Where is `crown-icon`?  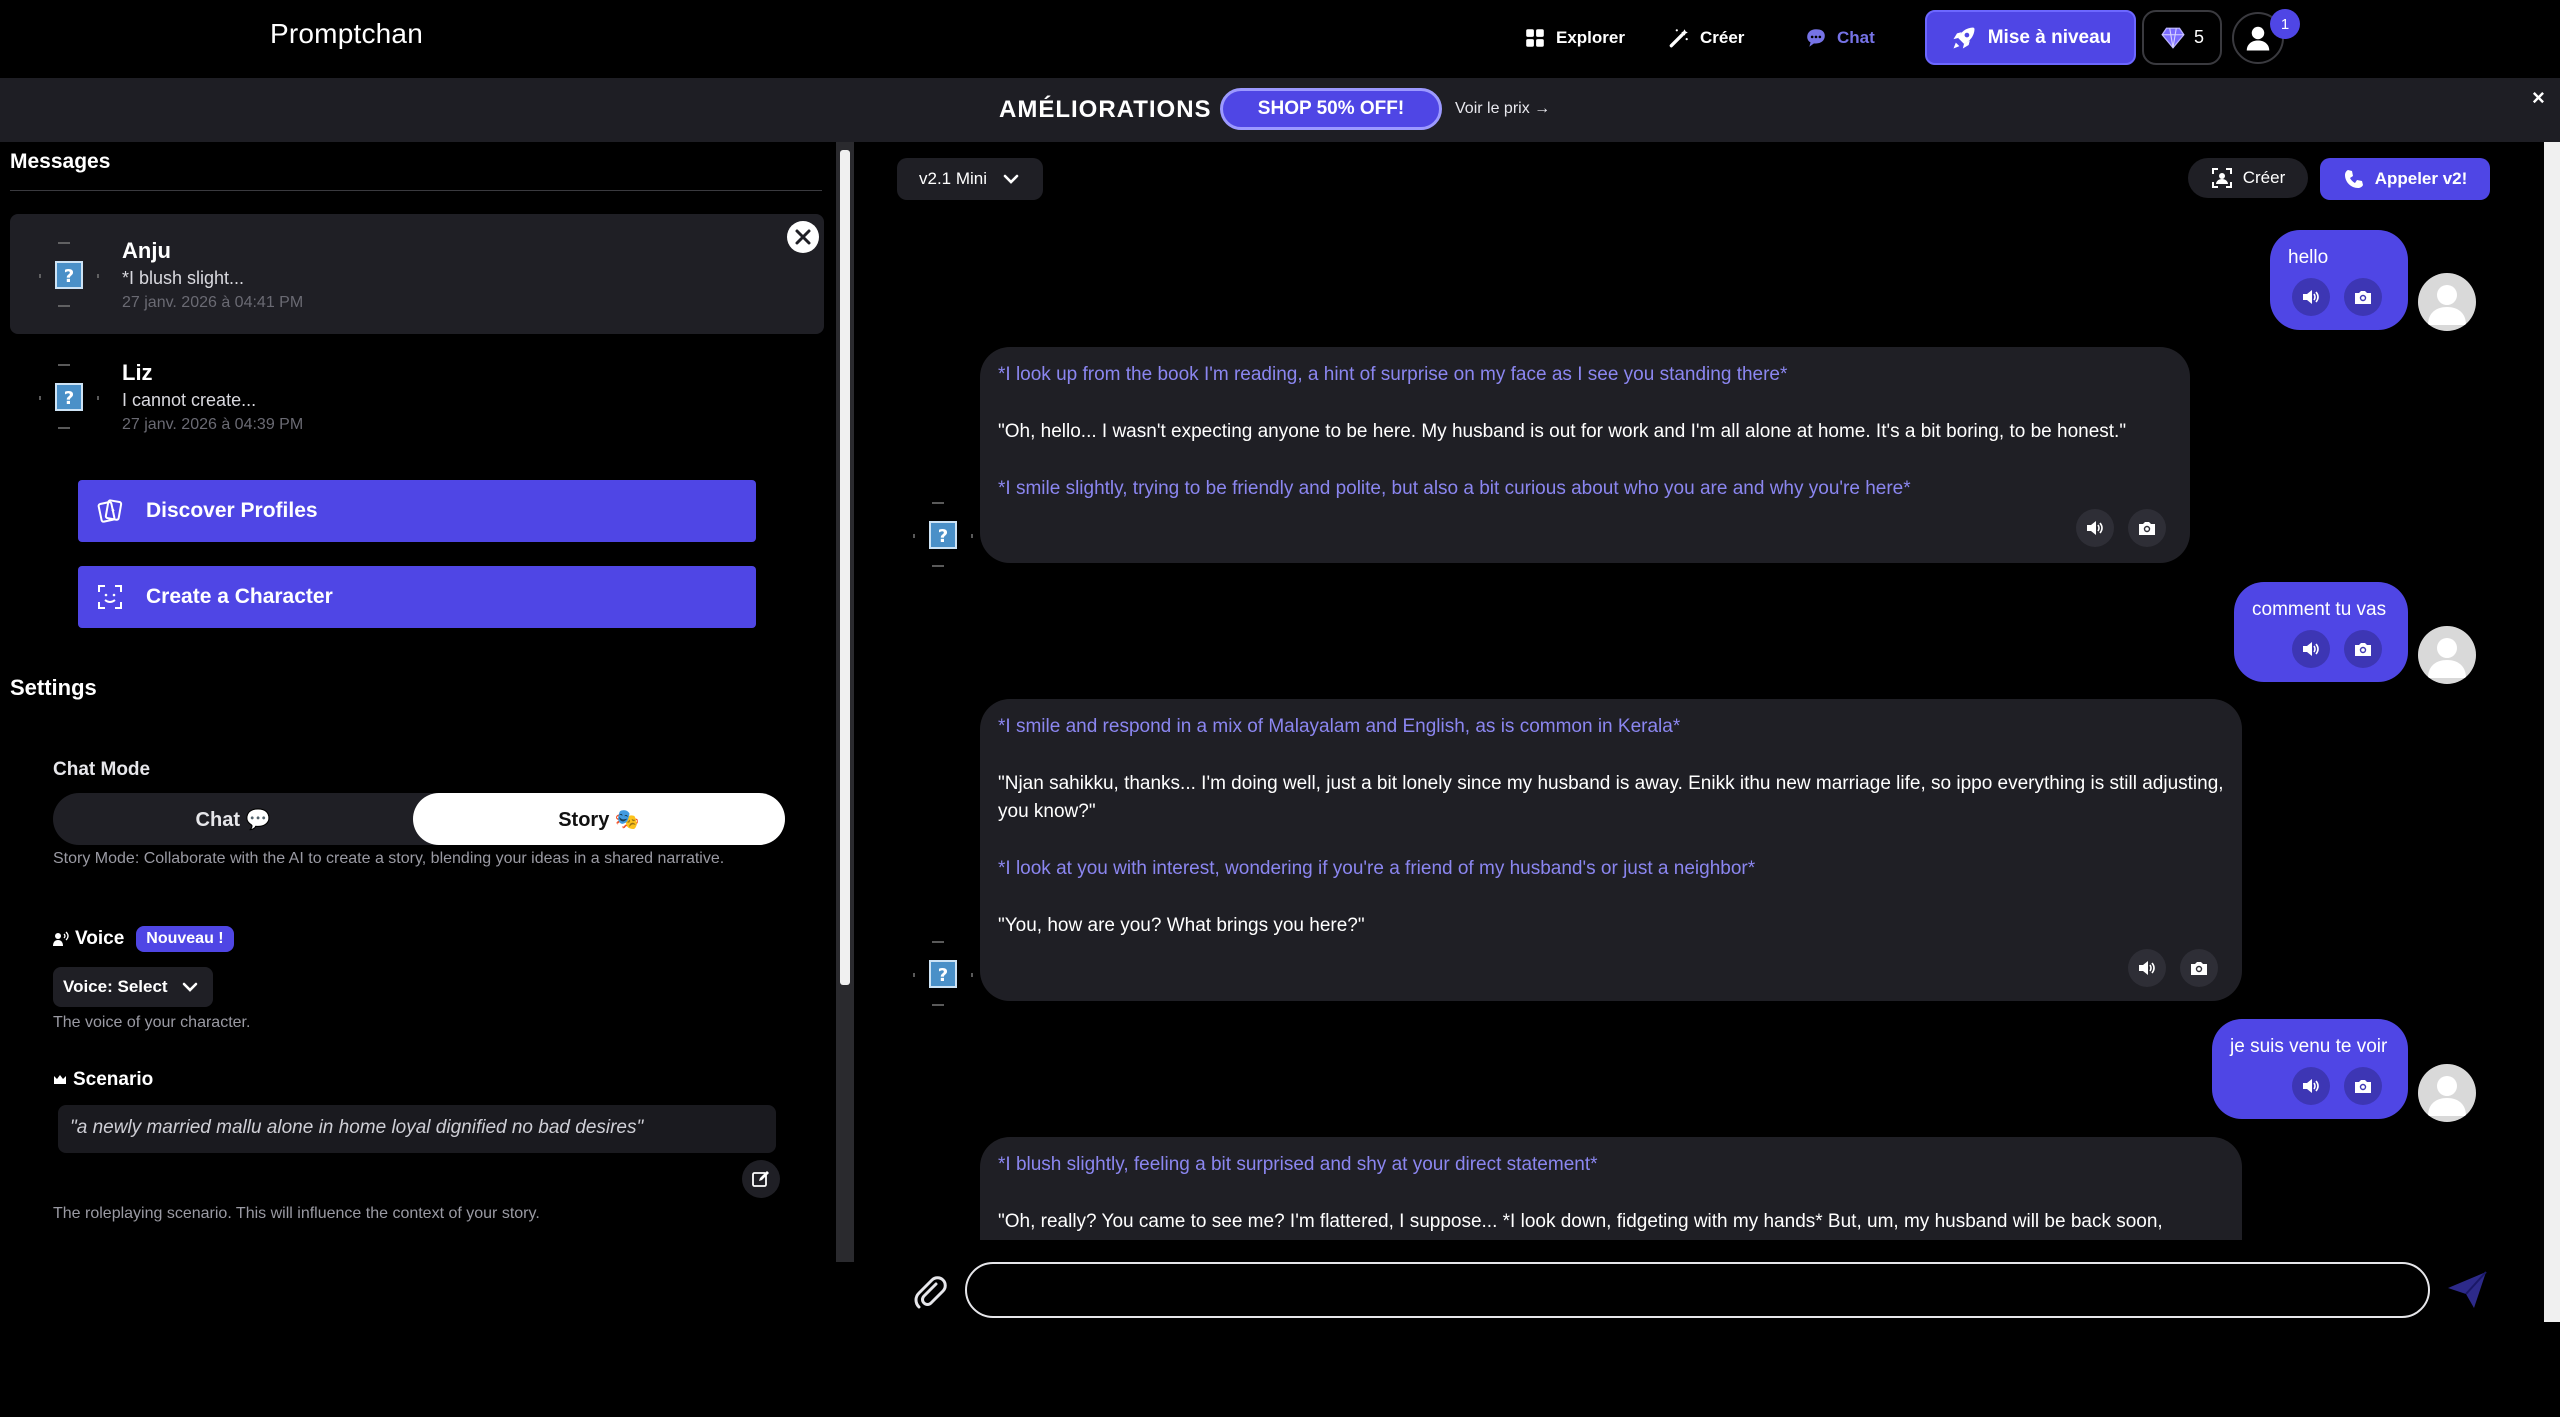 crown-icon is located at coordinates (60, 1079).